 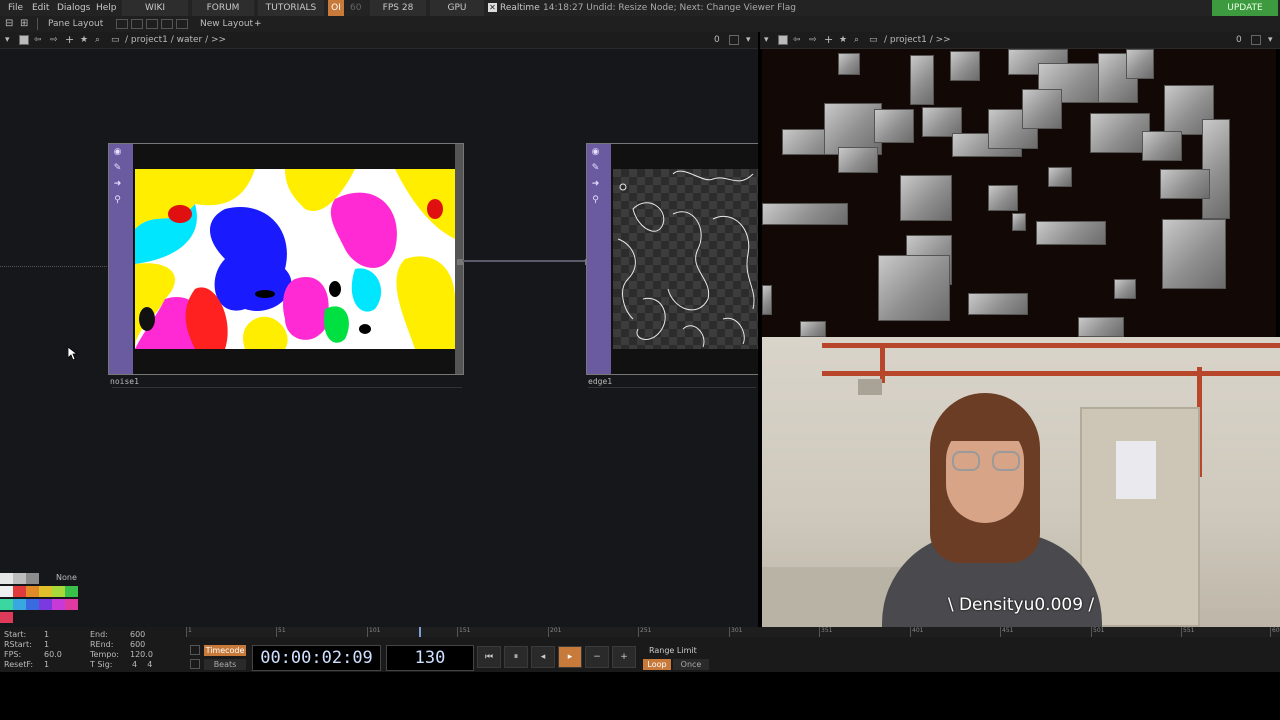 What do you see at coordinates (46, 665) in the screenshot?
I see `resetf-value: 1` at bounding box center [46, 665].